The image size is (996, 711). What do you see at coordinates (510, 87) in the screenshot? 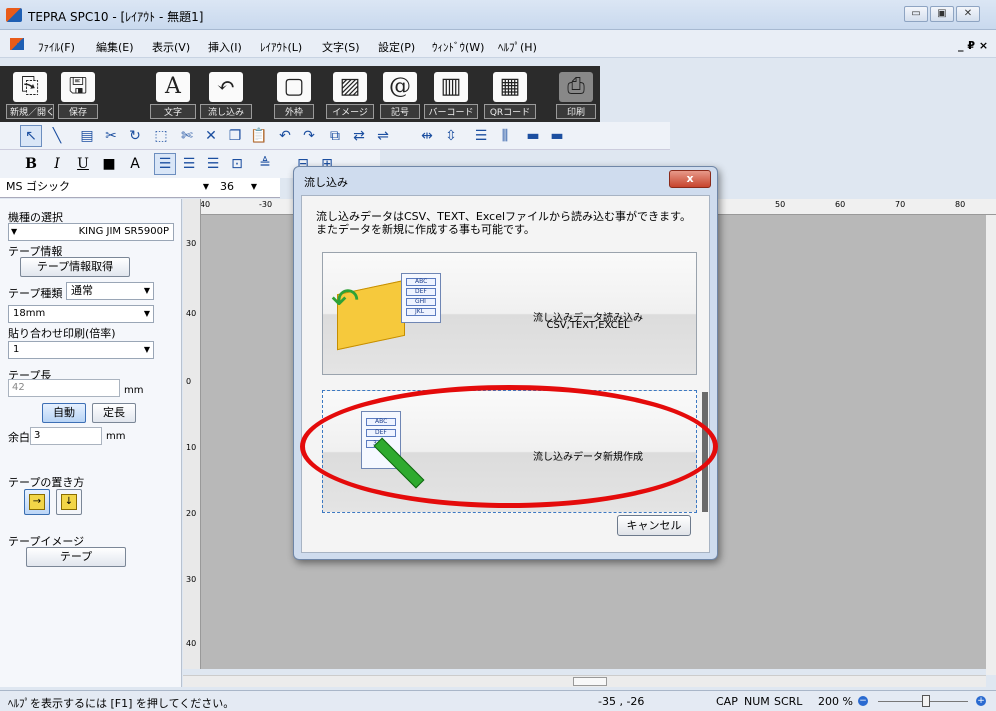
I see `qrcode-icon: ▦` at bounding box center [510, 87].